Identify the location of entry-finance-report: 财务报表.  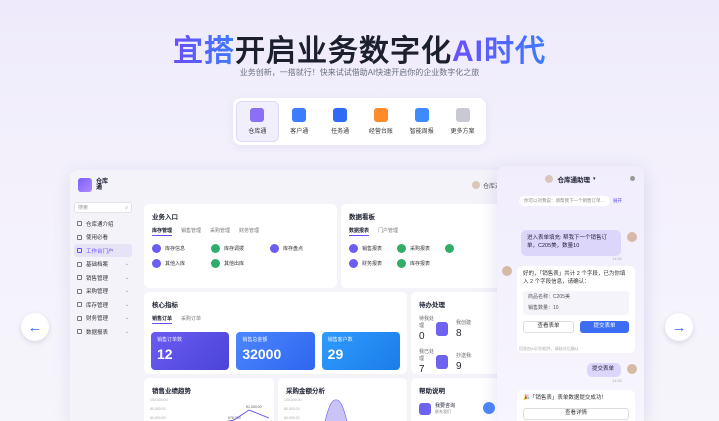
(373, 263).